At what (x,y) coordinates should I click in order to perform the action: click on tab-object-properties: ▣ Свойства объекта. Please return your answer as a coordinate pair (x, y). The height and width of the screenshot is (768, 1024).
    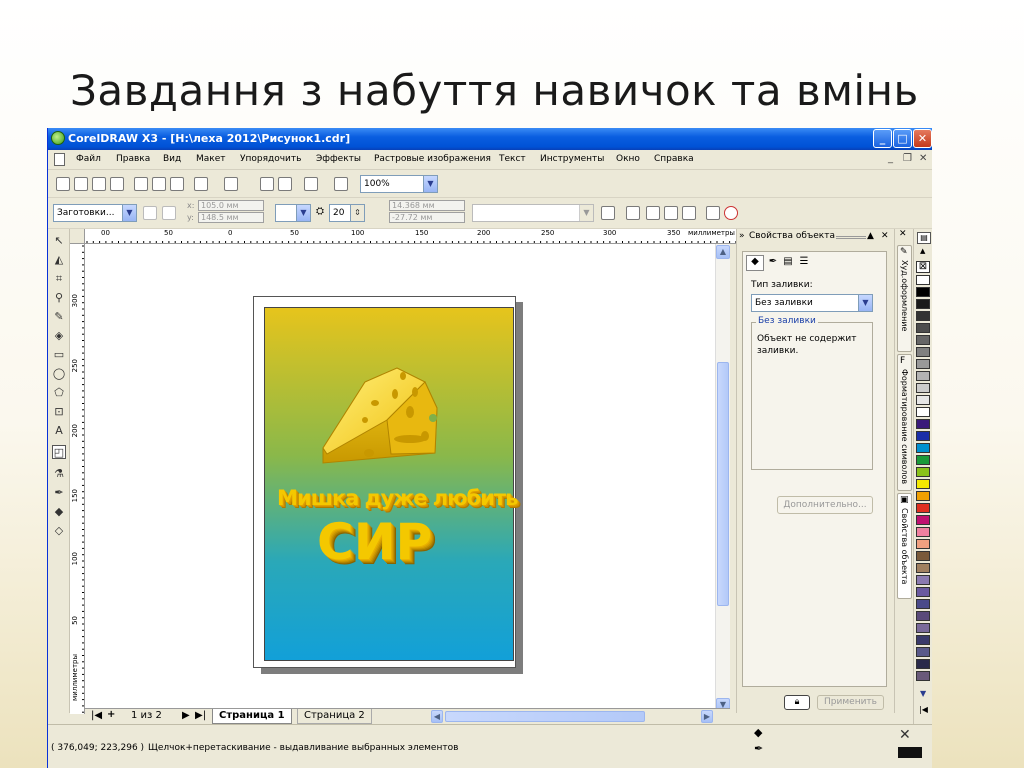
    Looking at the image, I should click on (904, 546).